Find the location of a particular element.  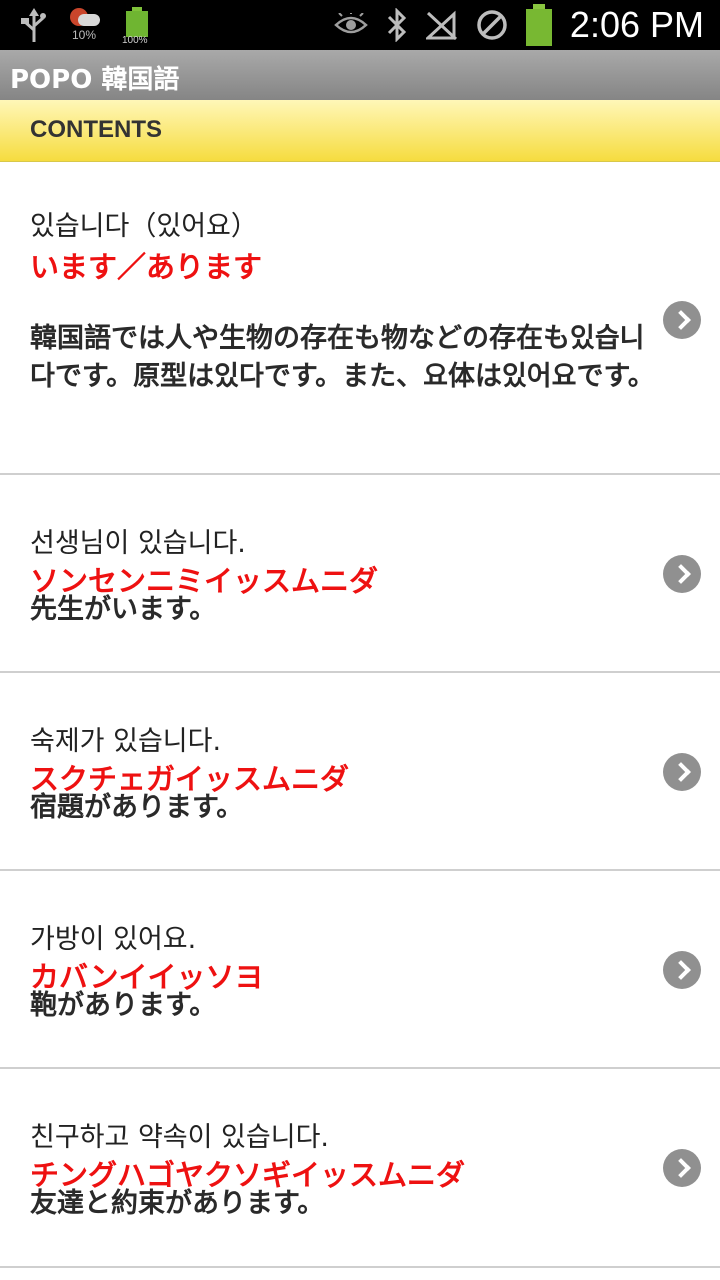

japanese-meaning: 鞄があります。 is located at coordinates (123, 1005).